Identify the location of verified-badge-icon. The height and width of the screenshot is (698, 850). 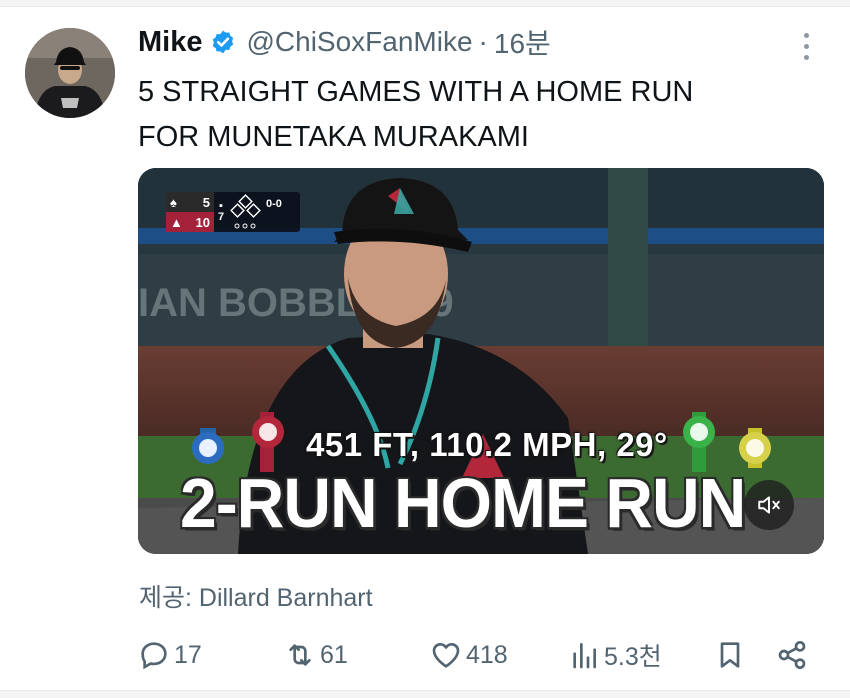
(223, 42).